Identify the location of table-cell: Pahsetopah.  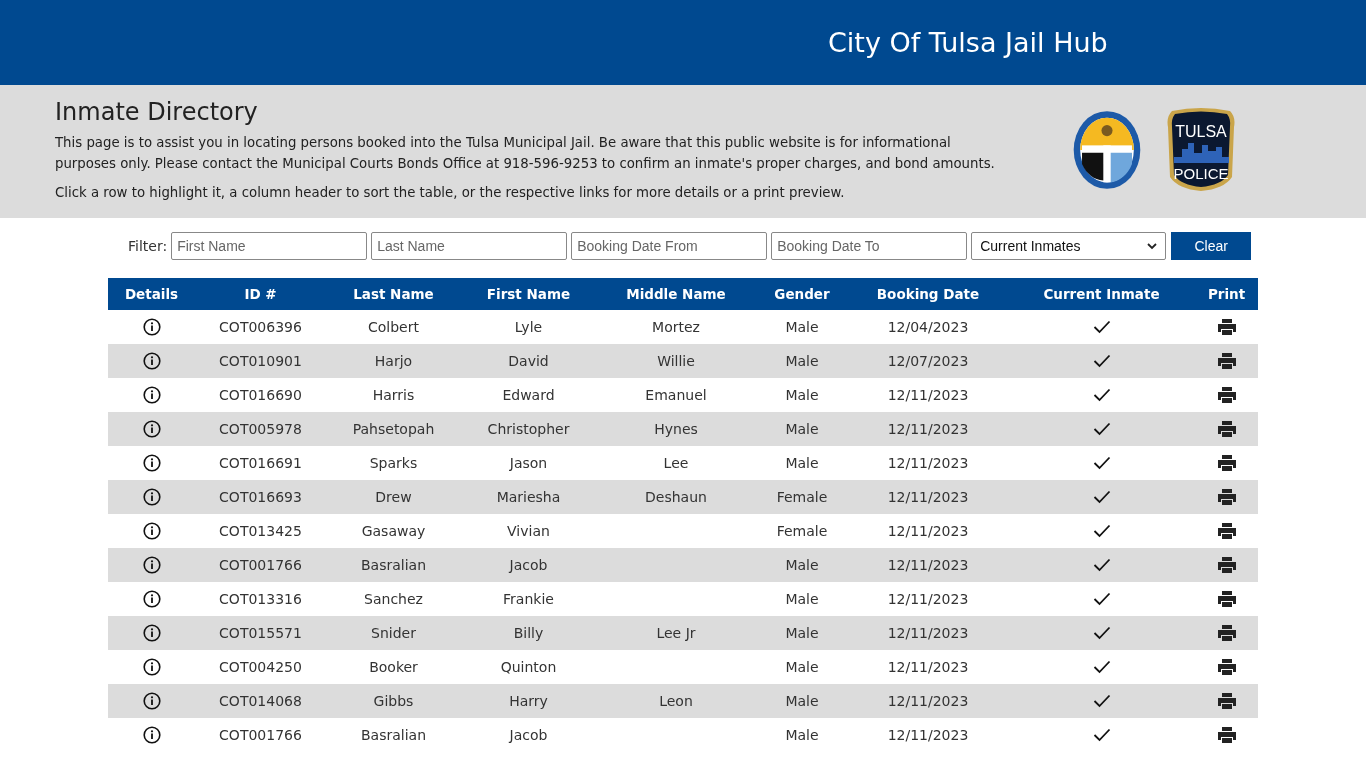
(393, 429).